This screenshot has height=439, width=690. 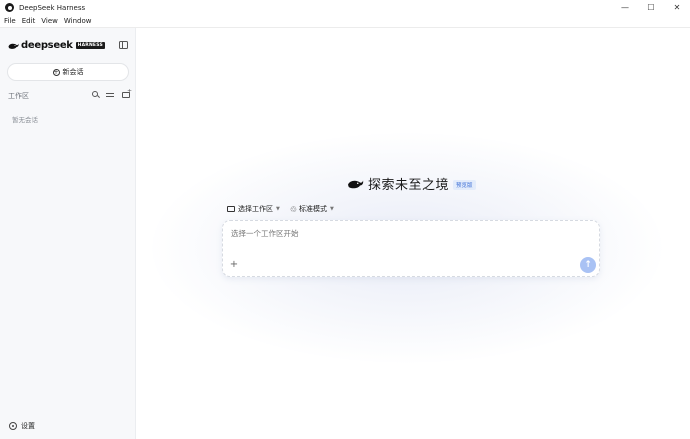 I want to click on menu-window: Window, so click(x=78, y=21).